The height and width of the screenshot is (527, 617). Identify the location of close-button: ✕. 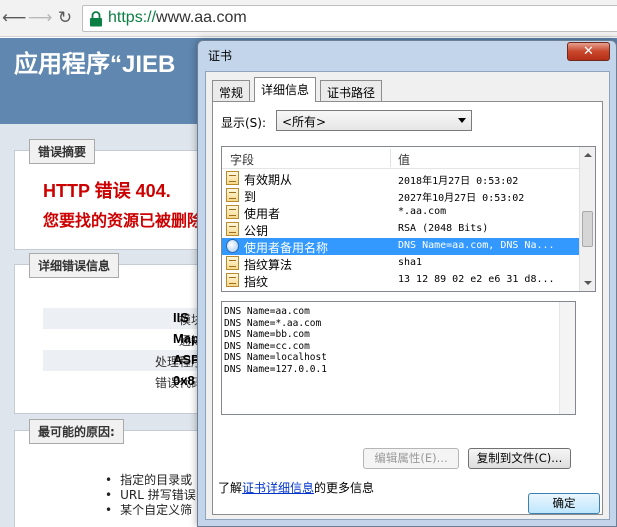
(588, 51).